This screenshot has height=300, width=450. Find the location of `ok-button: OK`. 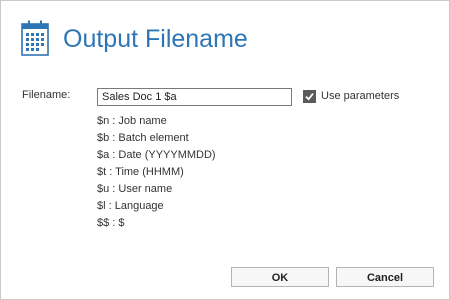

ok-button: OK is located at coordinates (280, 277).